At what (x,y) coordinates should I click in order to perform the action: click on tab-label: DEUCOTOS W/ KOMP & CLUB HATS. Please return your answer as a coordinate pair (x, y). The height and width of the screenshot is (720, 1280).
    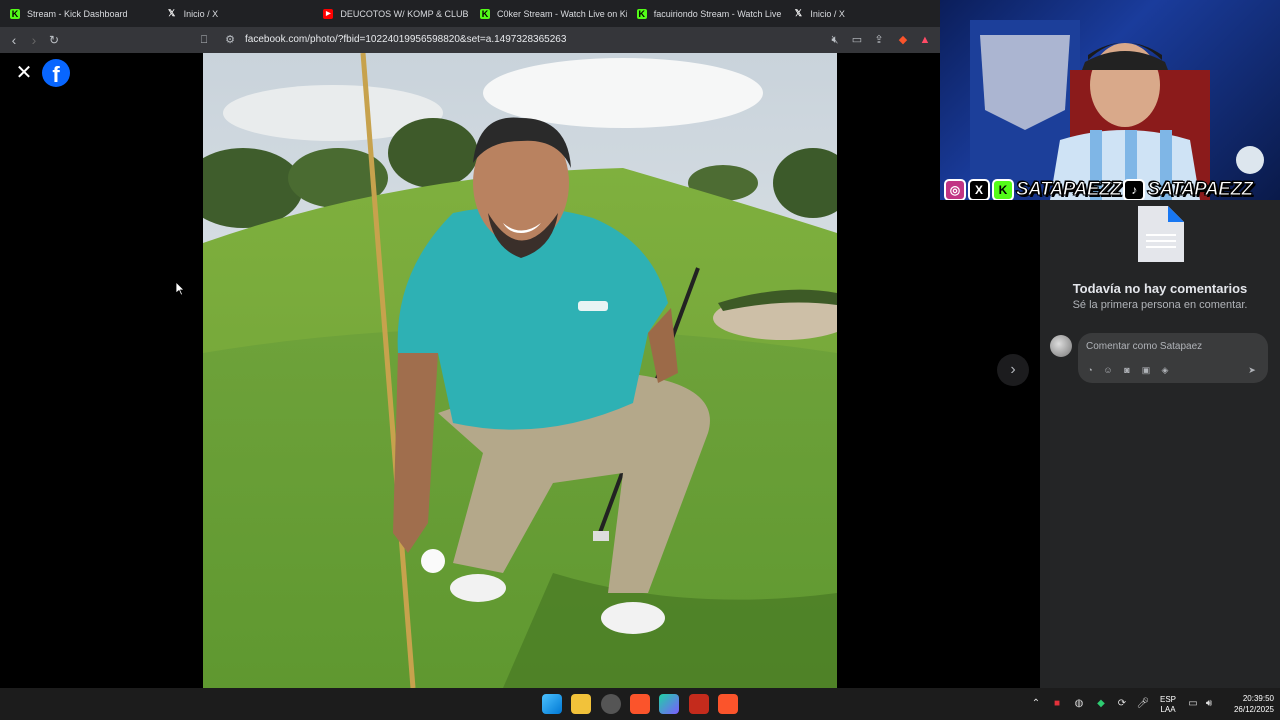
    Looking at the image, I should click on (405, 13).